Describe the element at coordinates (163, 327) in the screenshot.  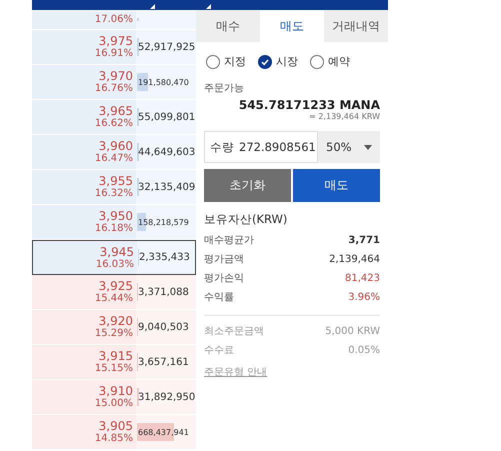
I see `volume-text: 9,040,503` at that location.